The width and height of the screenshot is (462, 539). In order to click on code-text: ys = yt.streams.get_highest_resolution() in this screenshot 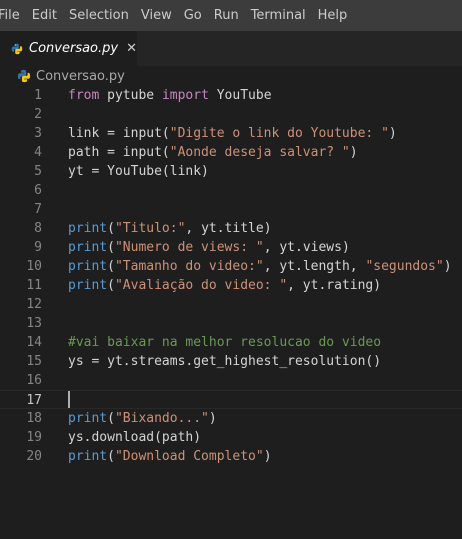, I will do `click(224, 361)`.